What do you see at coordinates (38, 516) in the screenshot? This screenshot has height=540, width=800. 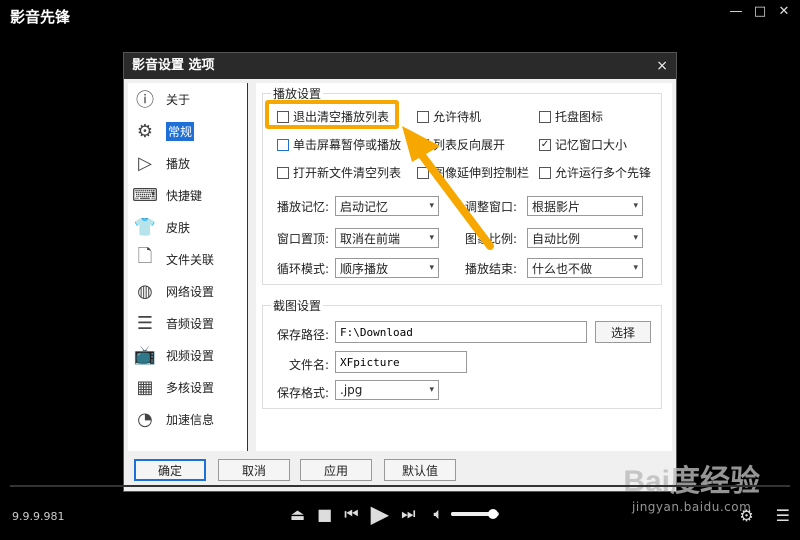 I see `version-label: 9.9.9.981` at bounding box center [38, 516].